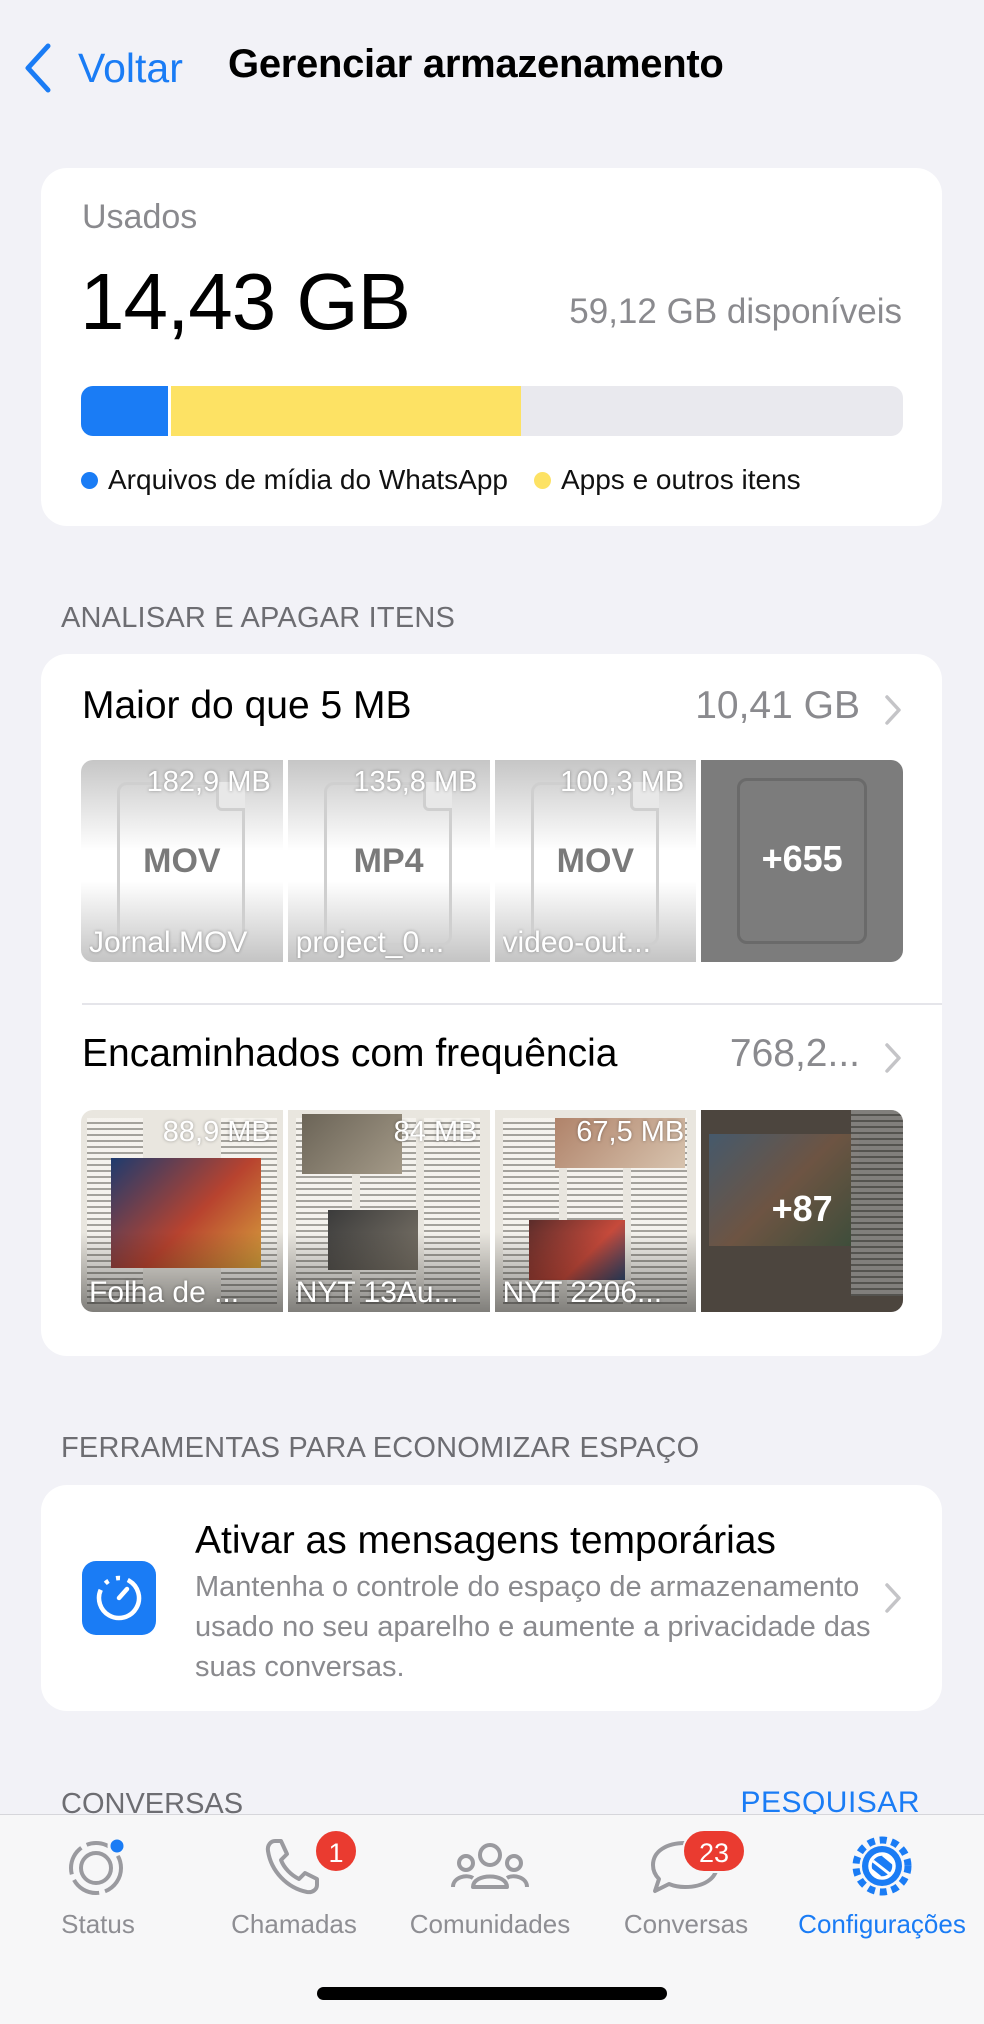  Describe the element at coordinates (208, 782) in the screenshot. I see `file-size: 182,9 MB` at that location.